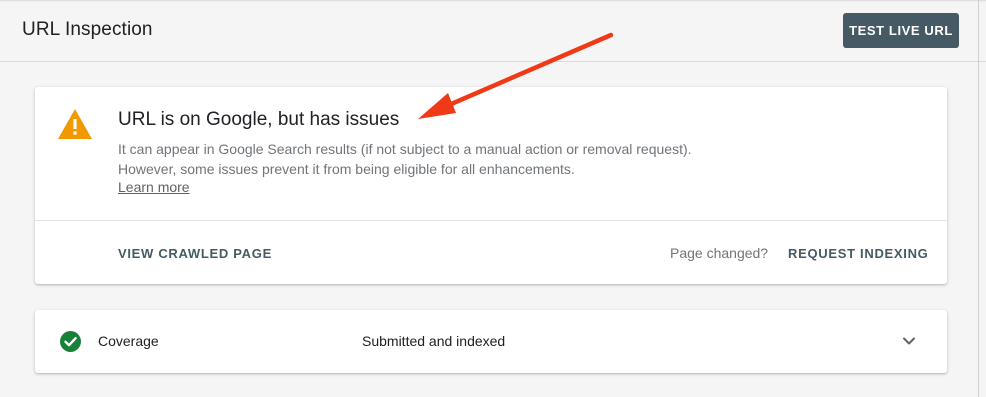 This screenshot has height=397, width=986. I want to click on coverage-label: Coverage, so click(128, 341).